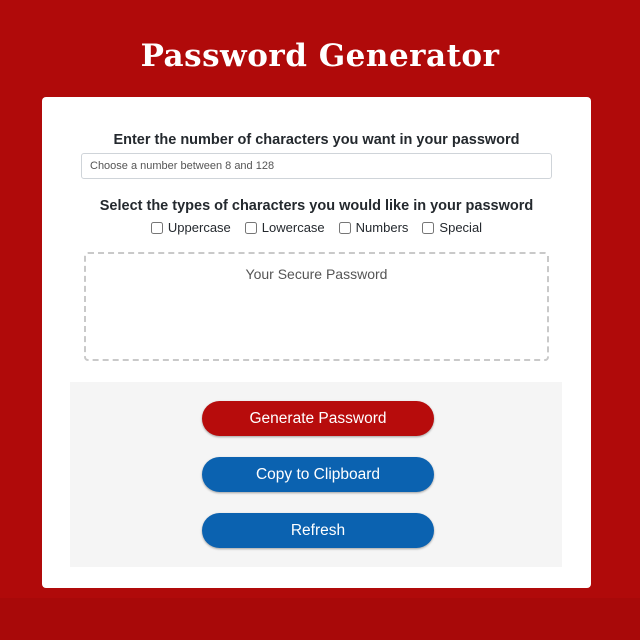 Image resolution: width=640 pixels, height=640 pixels. I want to click on password-output, so click(316, 306).